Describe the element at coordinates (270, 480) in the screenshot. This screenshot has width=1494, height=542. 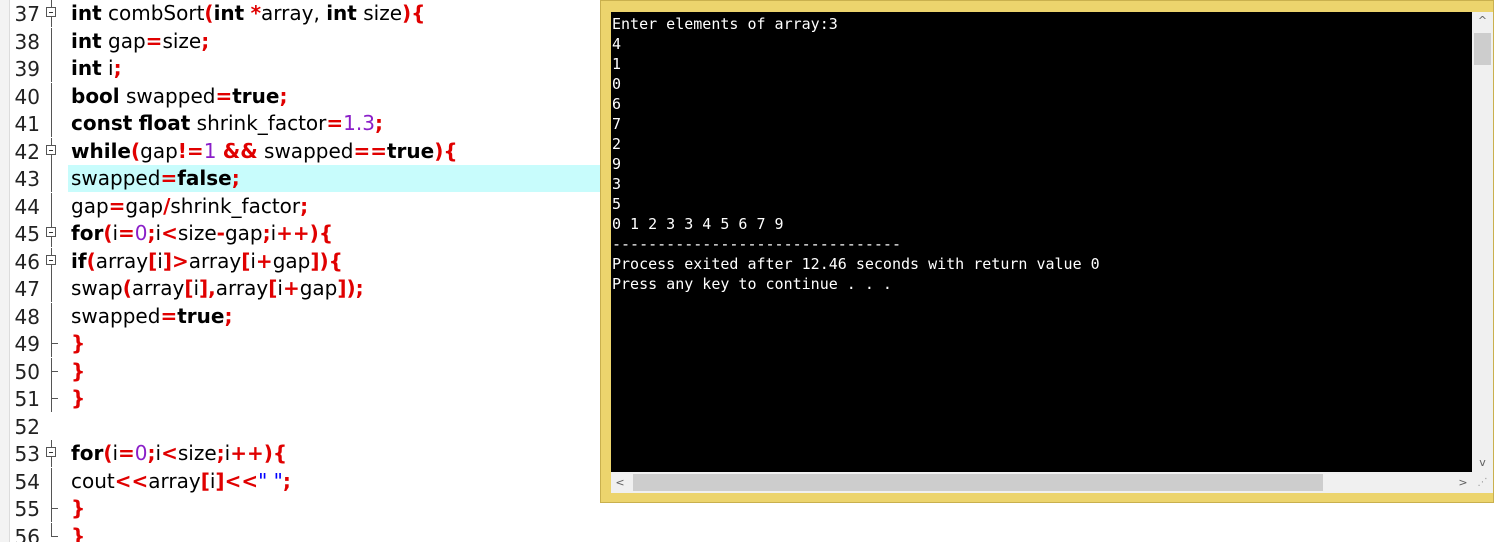
I see `code-token: " "` at that location.